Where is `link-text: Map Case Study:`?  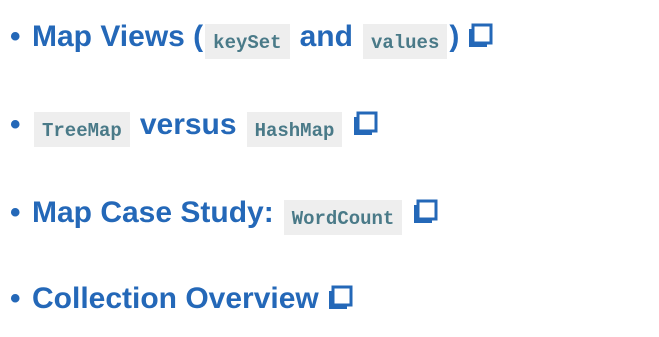 link-text: Map Case Study: is located at coordinates (153, 212).